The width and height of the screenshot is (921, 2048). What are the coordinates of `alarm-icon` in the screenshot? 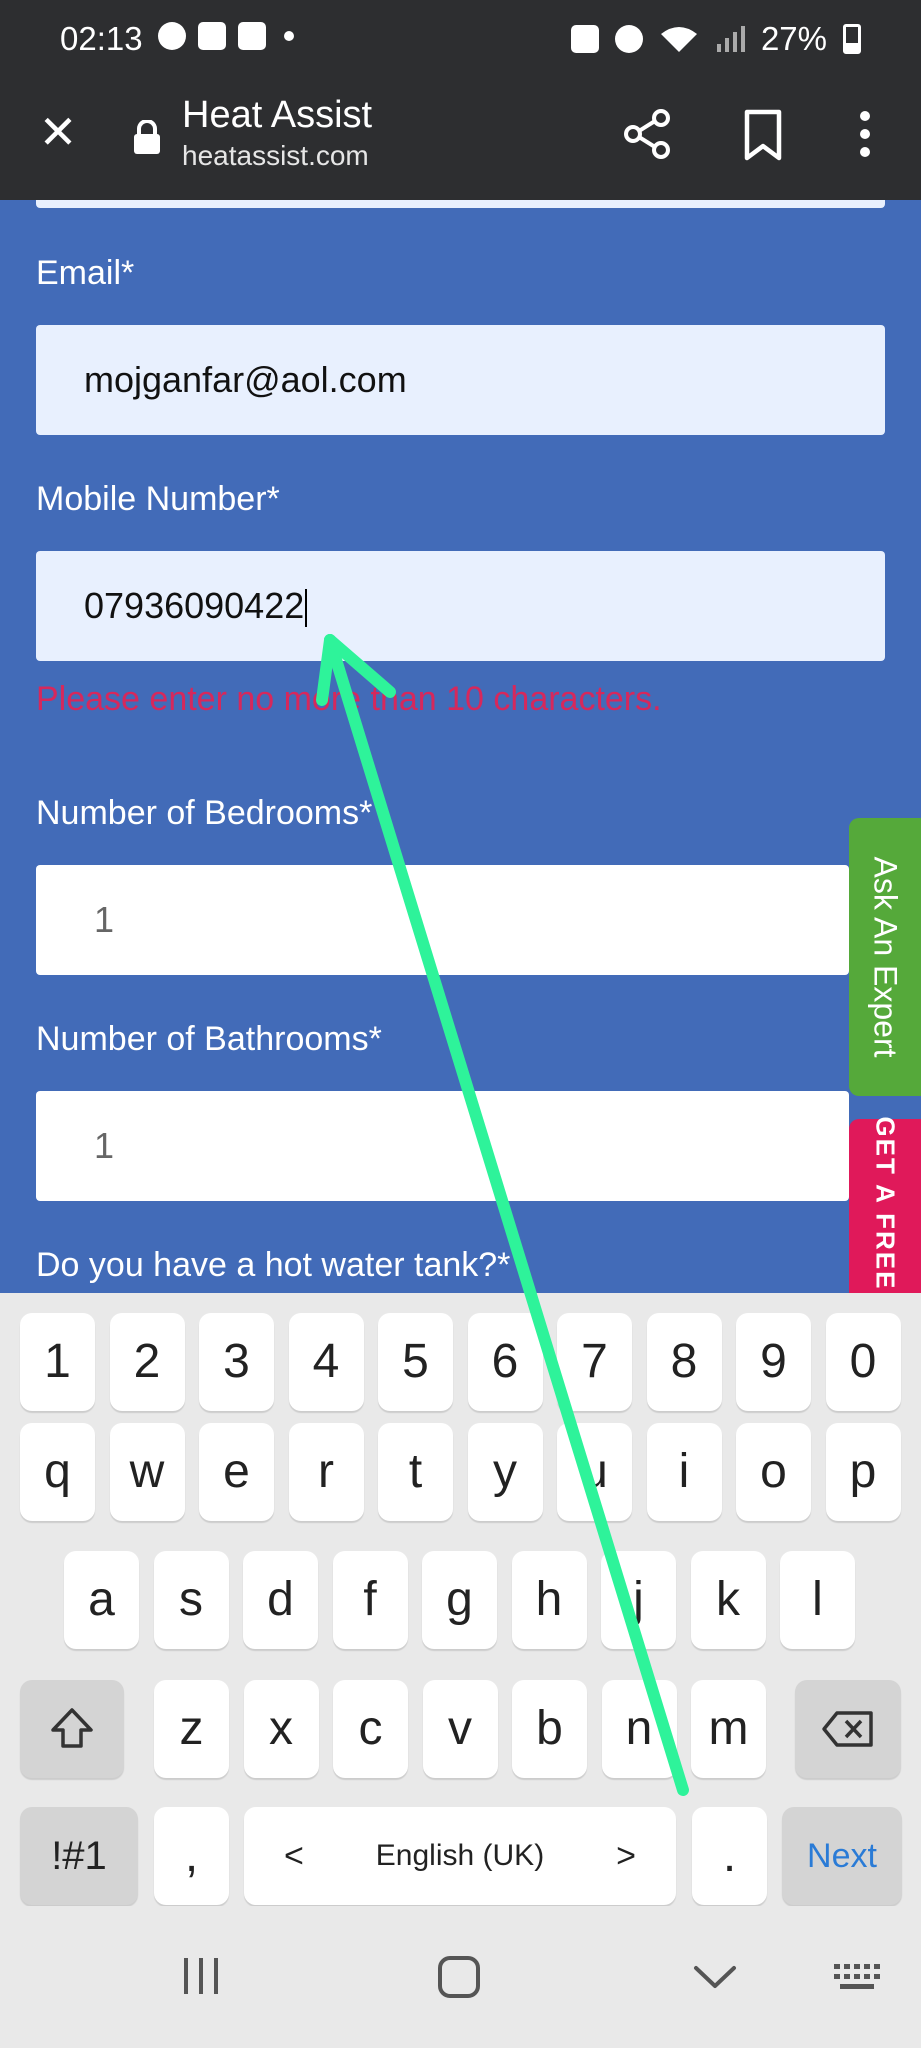 It's located at (628, 39).